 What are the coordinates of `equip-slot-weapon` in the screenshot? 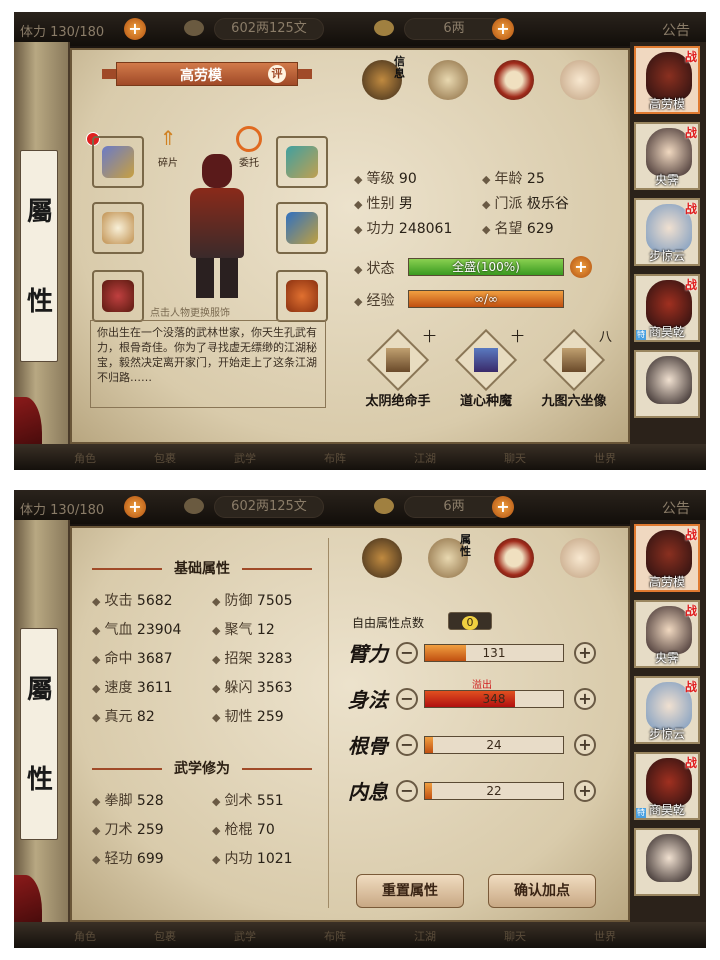 It's located at (118, 162).